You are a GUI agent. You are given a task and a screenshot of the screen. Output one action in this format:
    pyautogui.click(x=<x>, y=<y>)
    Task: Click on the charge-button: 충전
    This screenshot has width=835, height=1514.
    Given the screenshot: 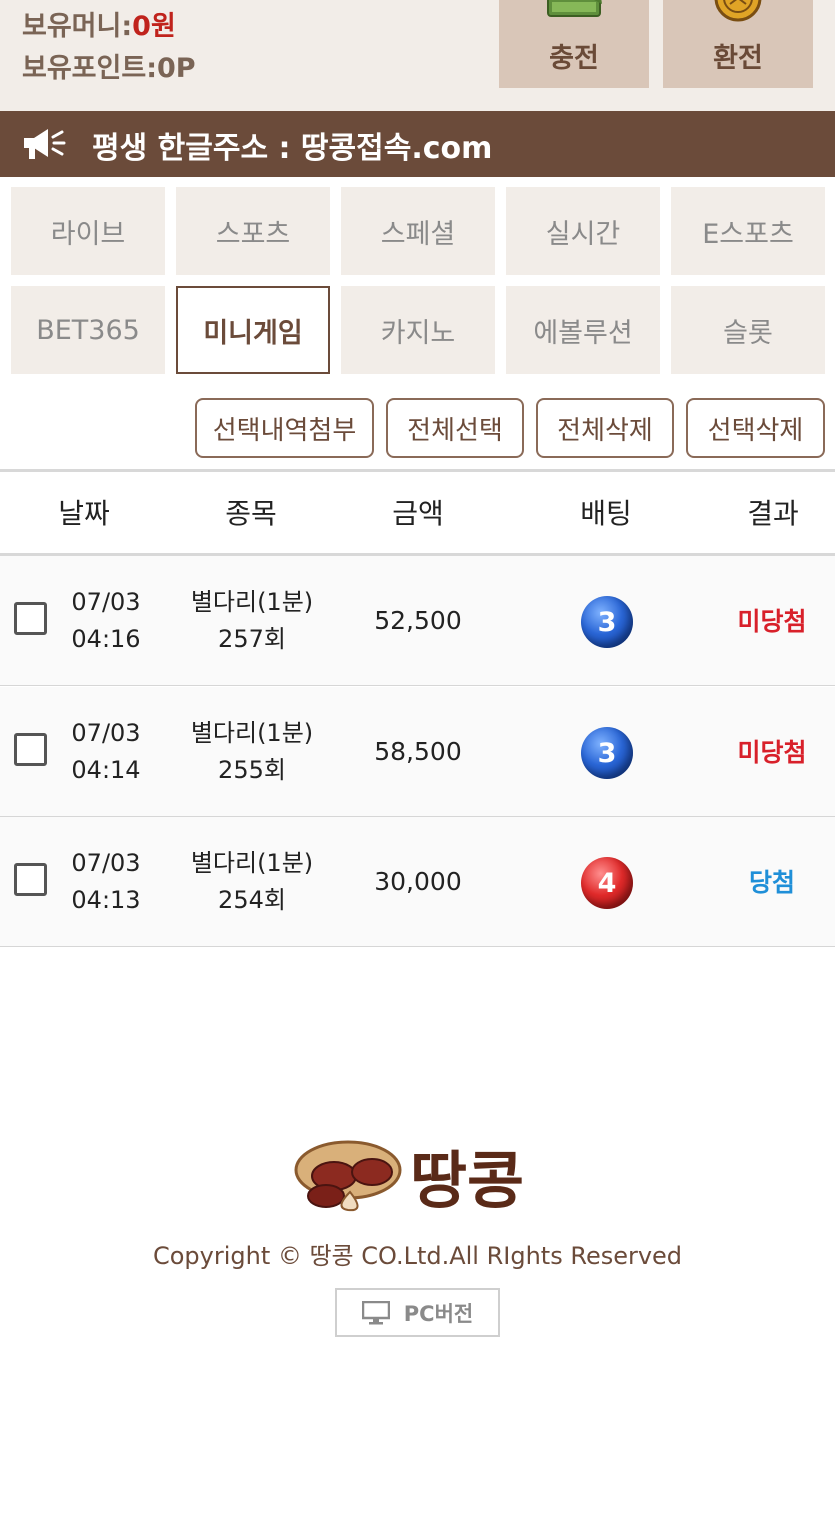 What is the action you would take?
    pyautogui.click(x=574, y=44)
    